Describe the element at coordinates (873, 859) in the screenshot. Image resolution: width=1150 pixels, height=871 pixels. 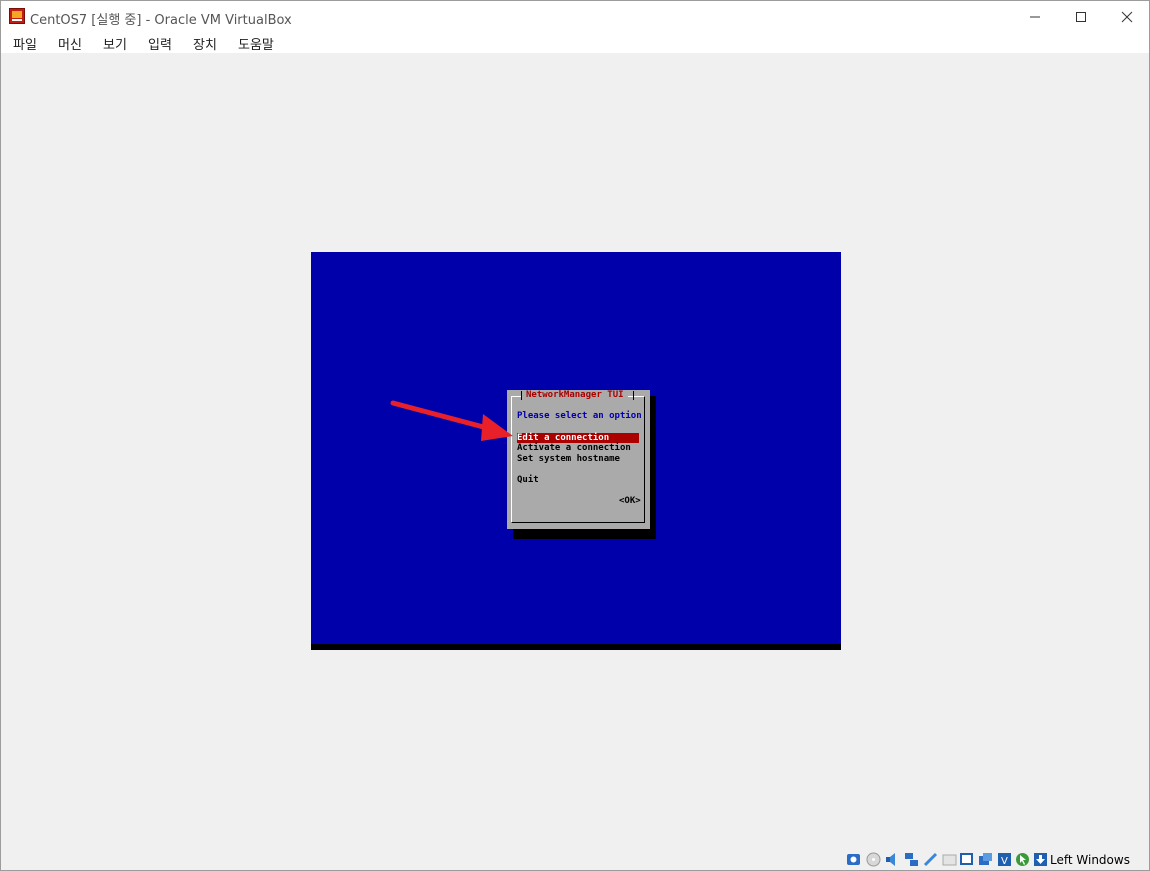
I see `optical-drive-icon` at that location.